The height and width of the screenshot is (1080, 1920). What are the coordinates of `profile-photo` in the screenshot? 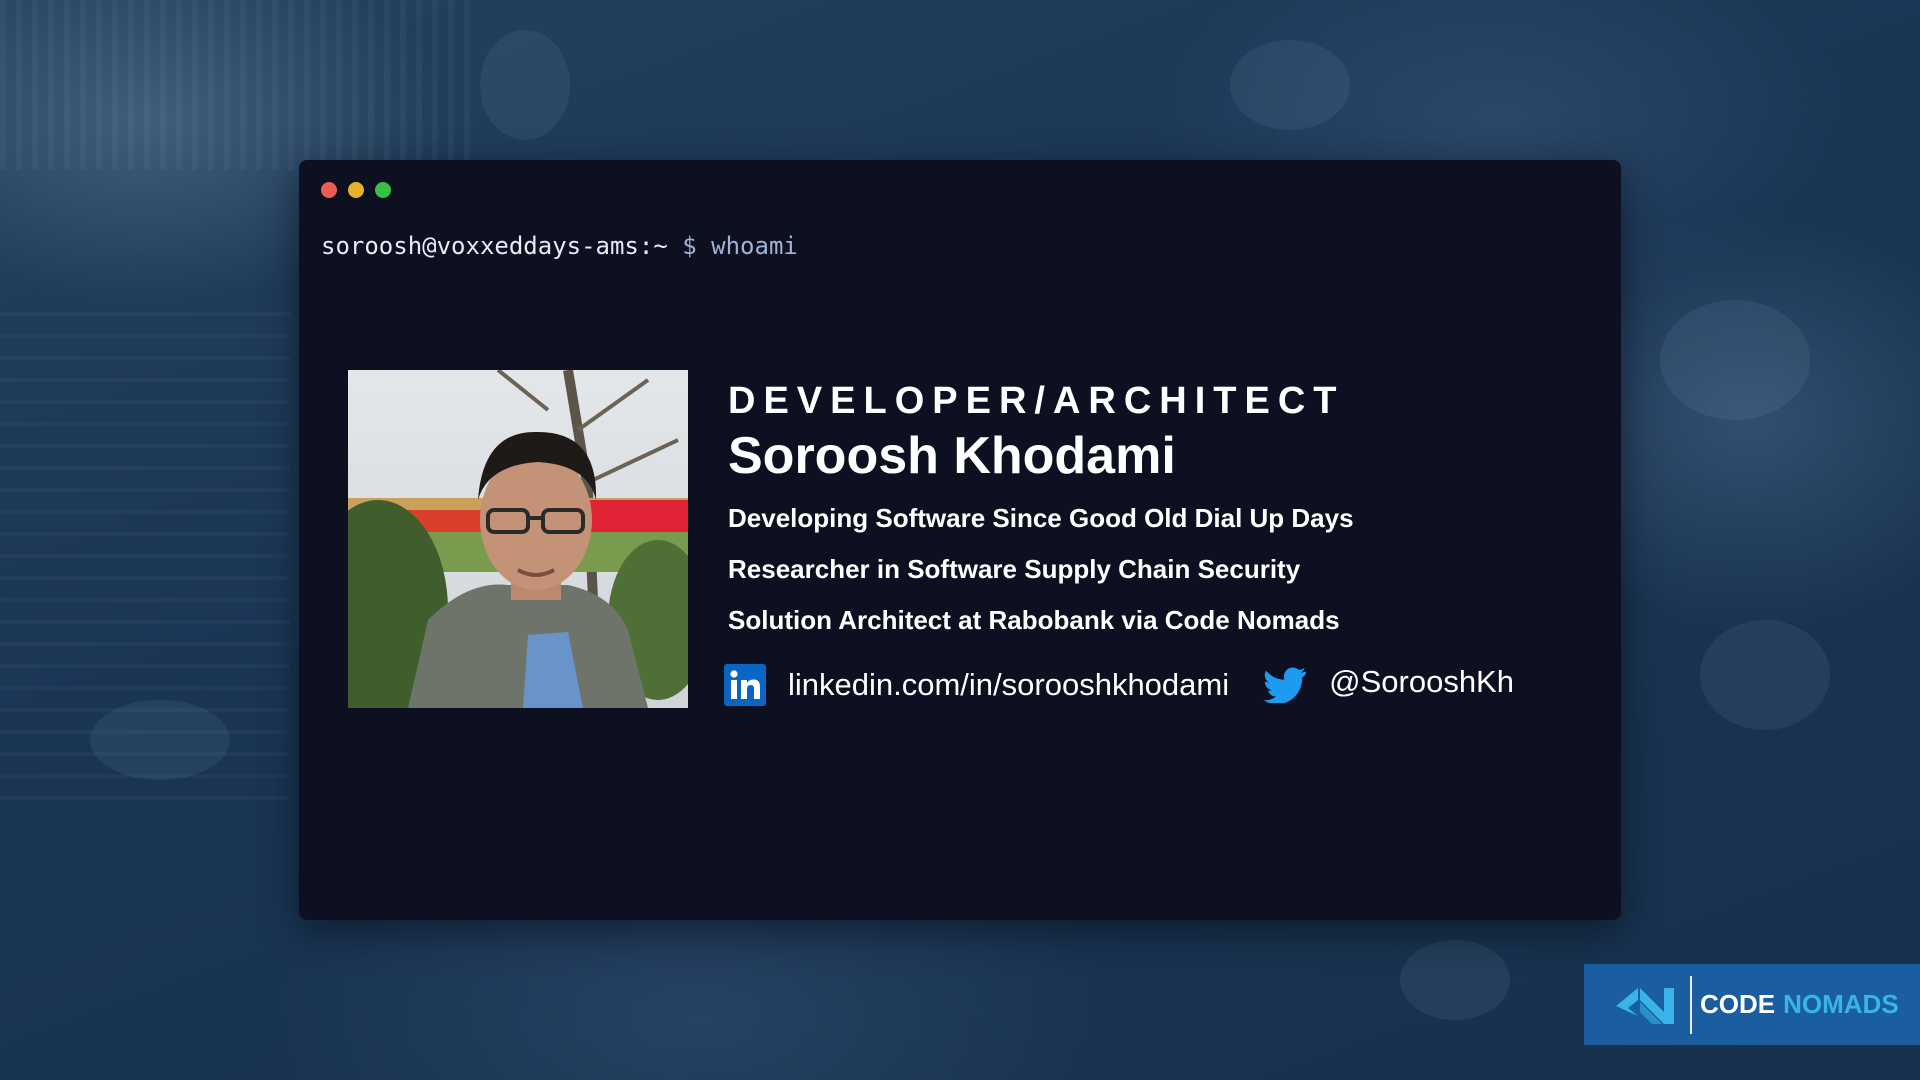 It's located at (518, 539).